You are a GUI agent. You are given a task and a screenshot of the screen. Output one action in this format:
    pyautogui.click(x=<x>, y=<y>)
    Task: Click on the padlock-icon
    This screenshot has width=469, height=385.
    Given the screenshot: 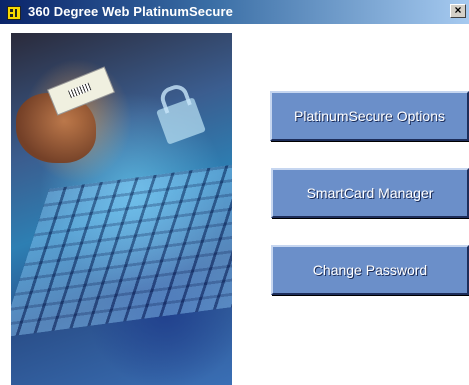 What is the action you would take?
    pyautogui.click(x=181, y=121)
    